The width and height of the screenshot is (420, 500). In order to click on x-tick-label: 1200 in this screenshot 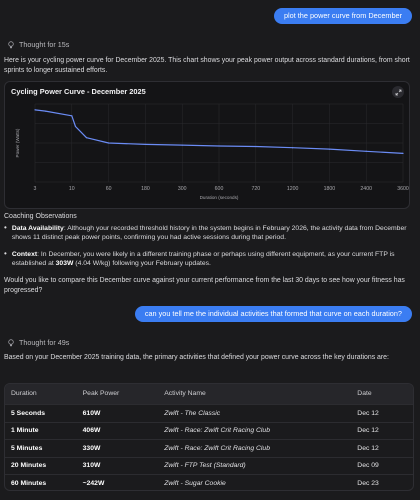, I will do `click(293, 189)`.